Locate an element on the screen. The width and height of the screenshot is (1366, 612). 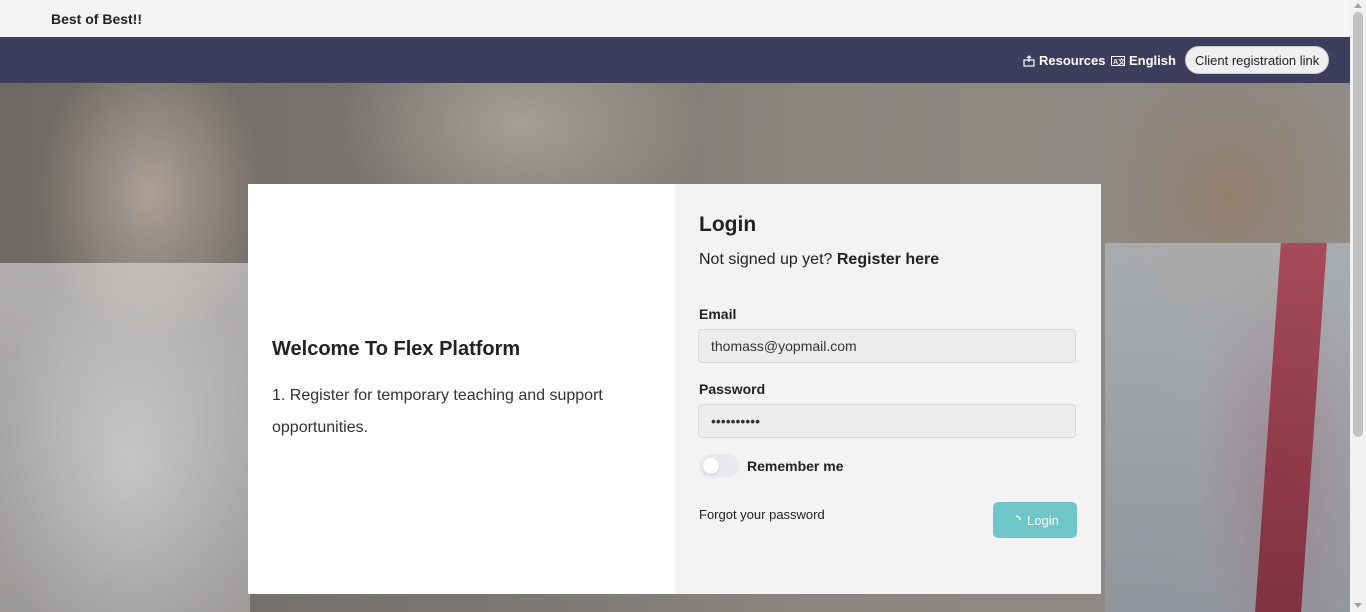
password-label: Password is located at coordinates (732, 389).